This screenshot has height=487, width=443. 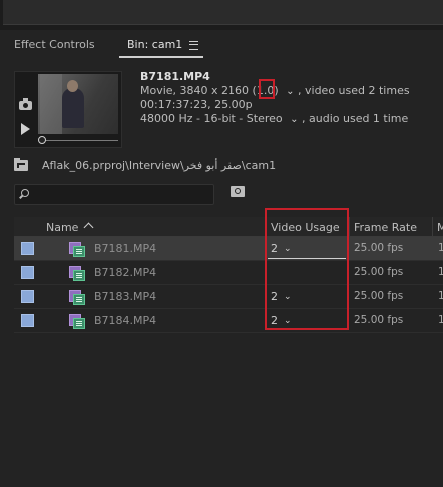 What do you see at coordinates (228, 227) in the screenshot?
I see `table-header: Name Video Usage Frame Rate M` at bounding box center [228, 227].